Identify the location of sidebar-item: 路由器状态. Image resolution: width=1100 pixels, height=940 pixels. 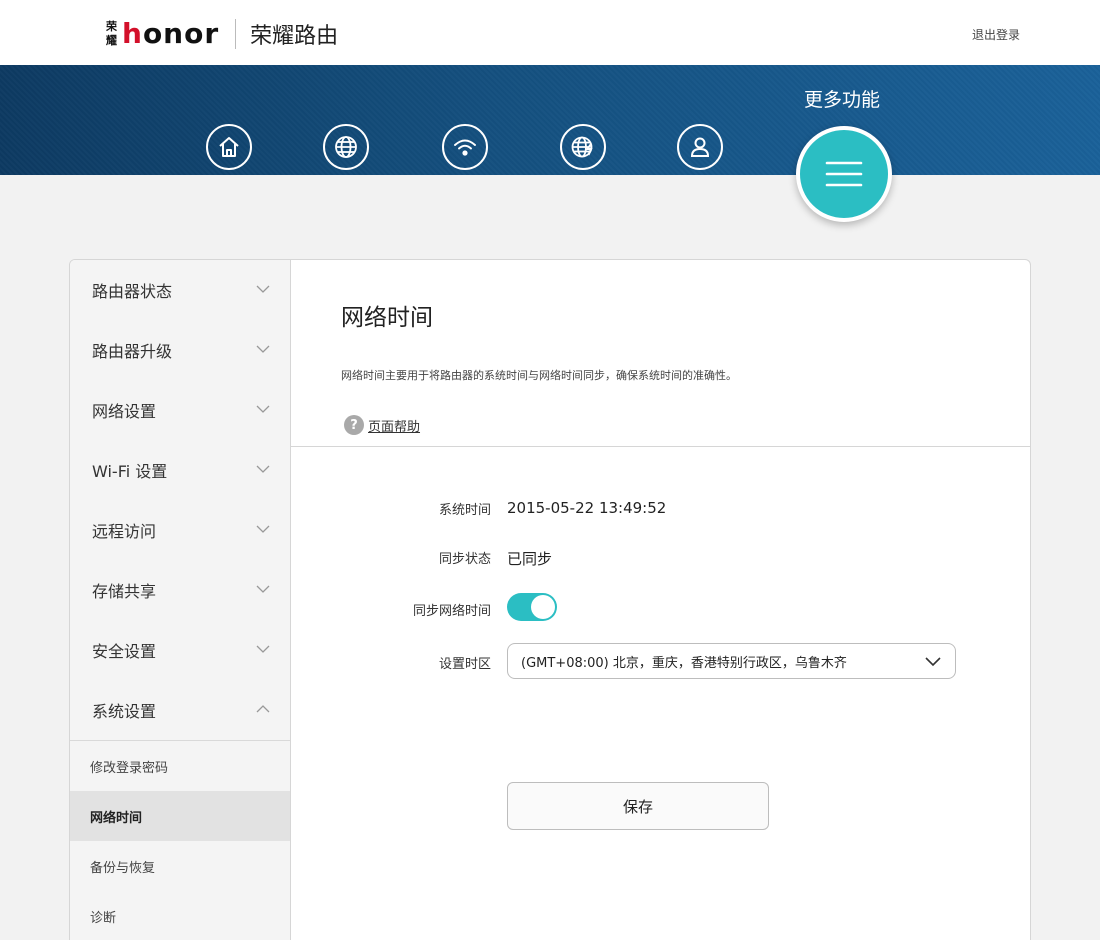
(180, 290).